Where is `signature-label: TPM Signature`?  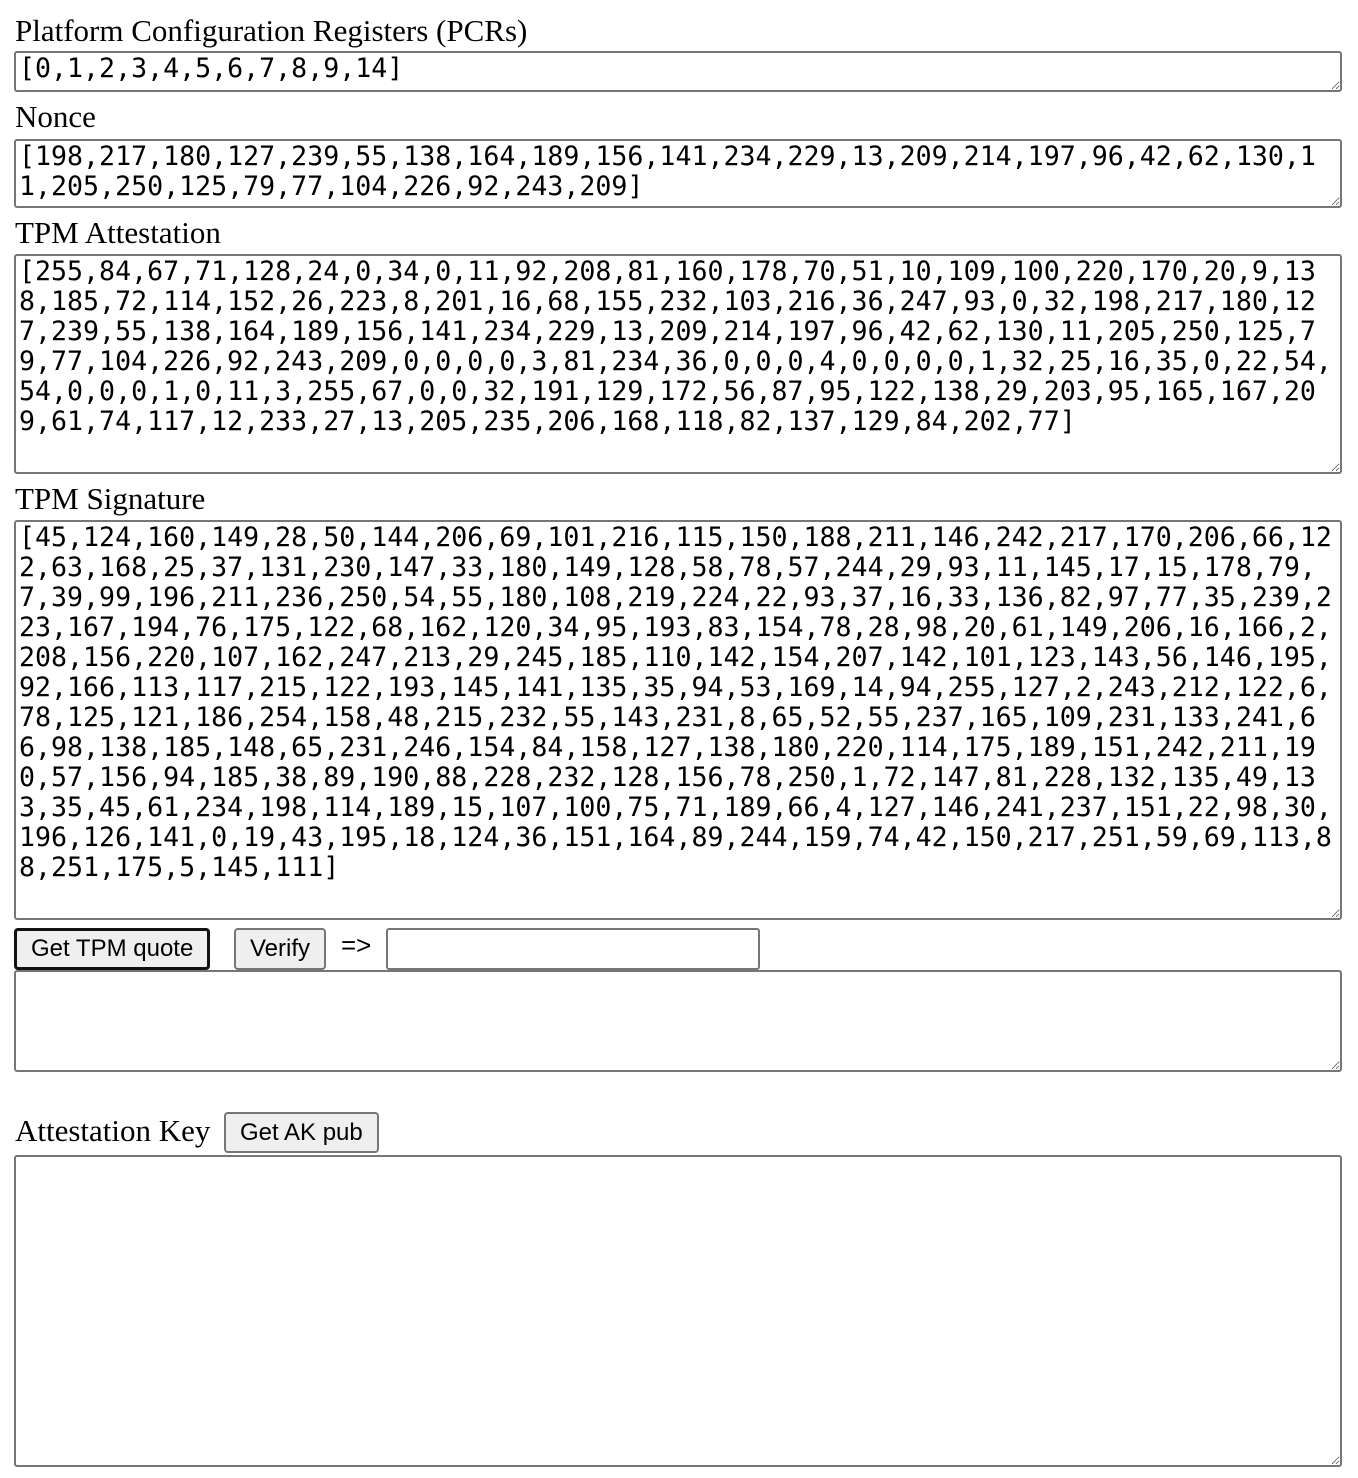
signature-label: TPM Signature is located at coordinates (110, 498).